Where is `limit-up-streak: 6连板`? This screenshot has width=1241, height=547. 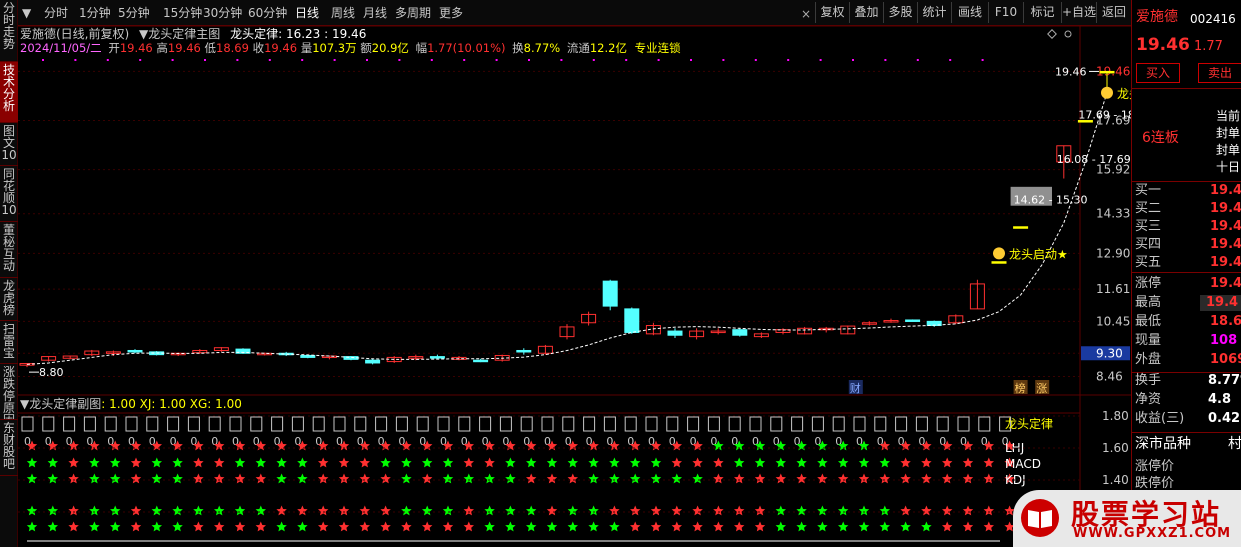
limit-up-streak: 6连板 is located at coordinates (1160, 138).